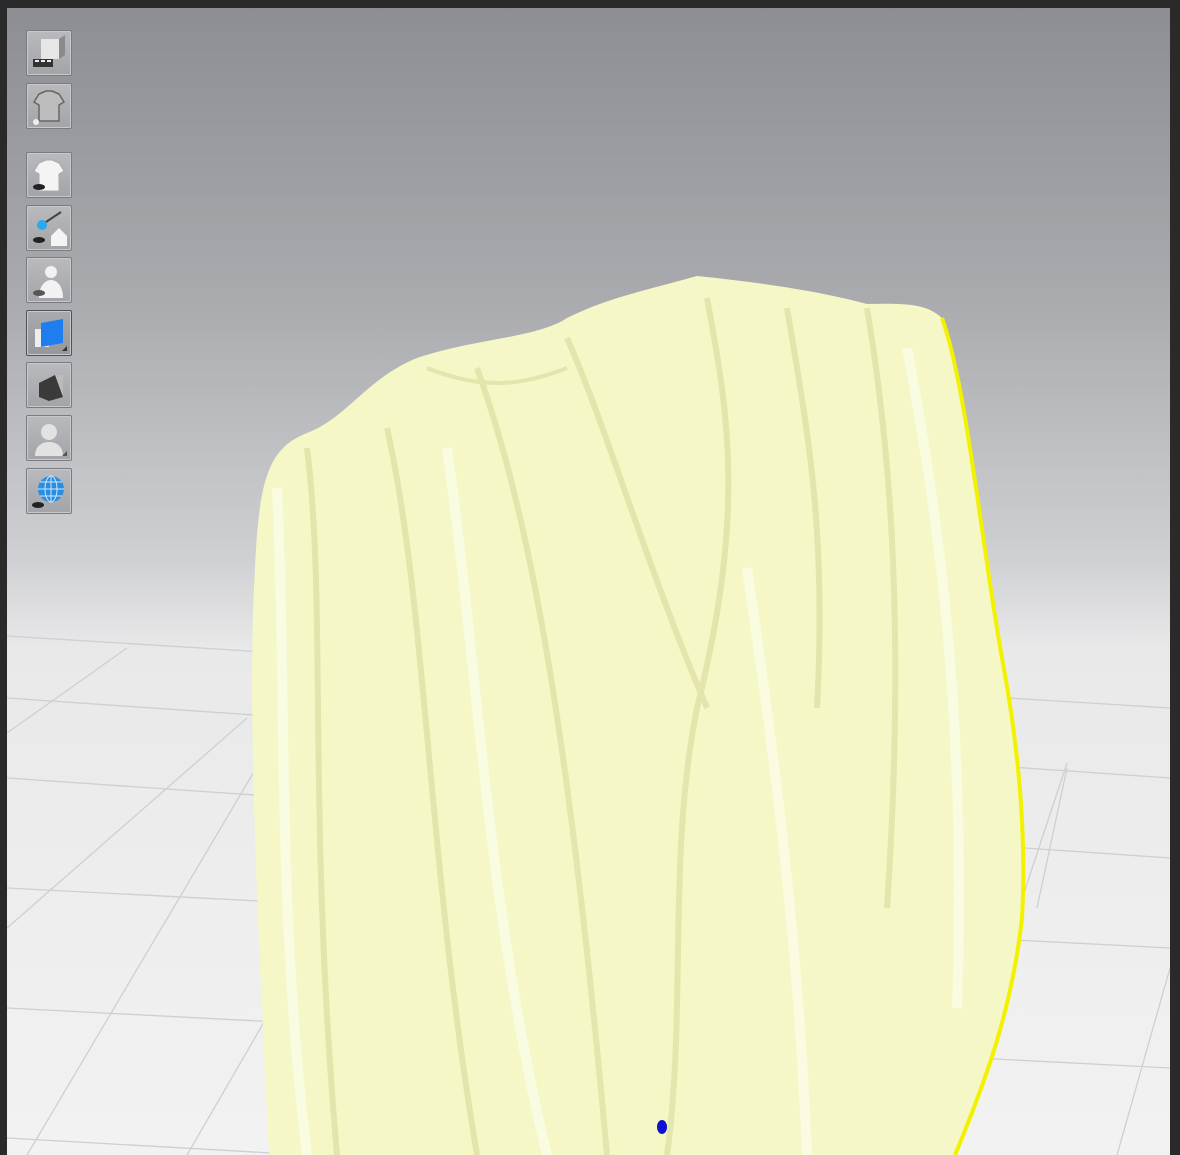  I want to click on simulation-scene-button, so click(49, 53).